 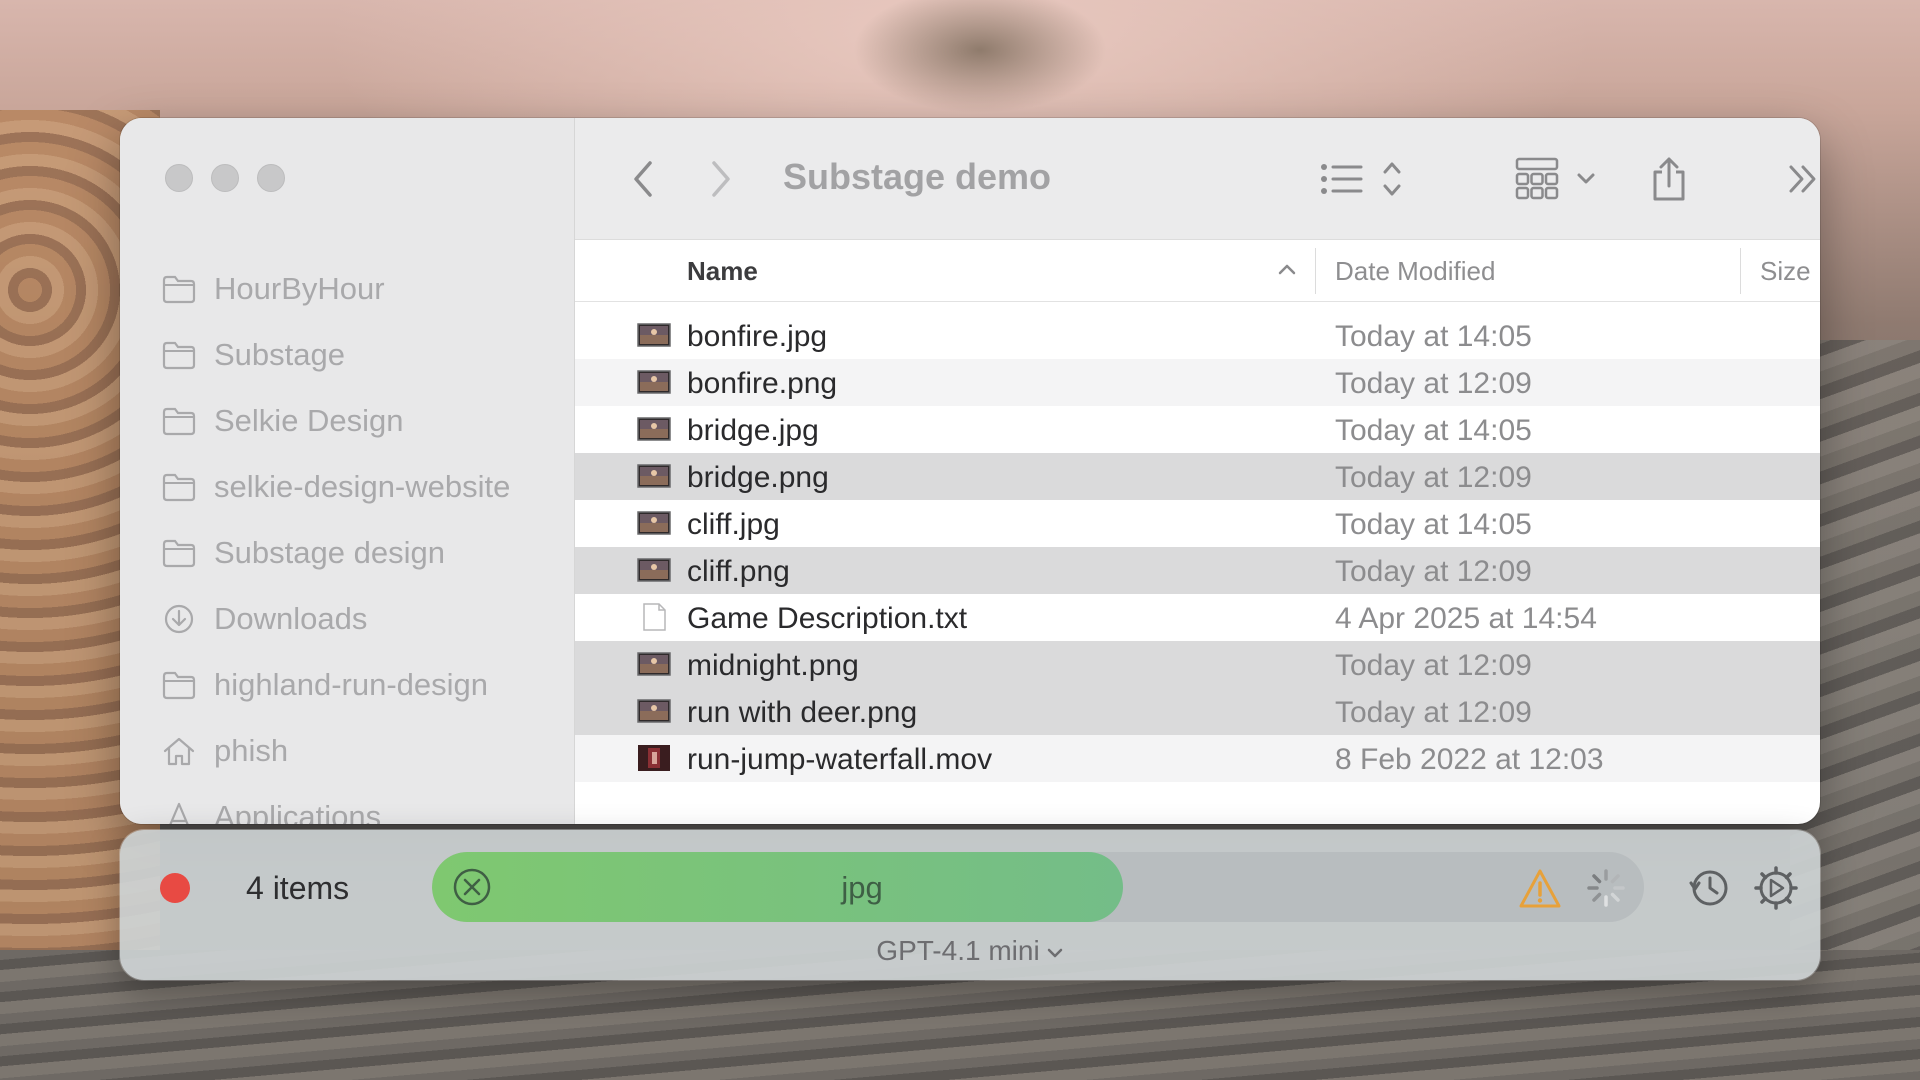 I want to click on model-selector-label: GPT-4.1 mini, so click(x=958, y=950).